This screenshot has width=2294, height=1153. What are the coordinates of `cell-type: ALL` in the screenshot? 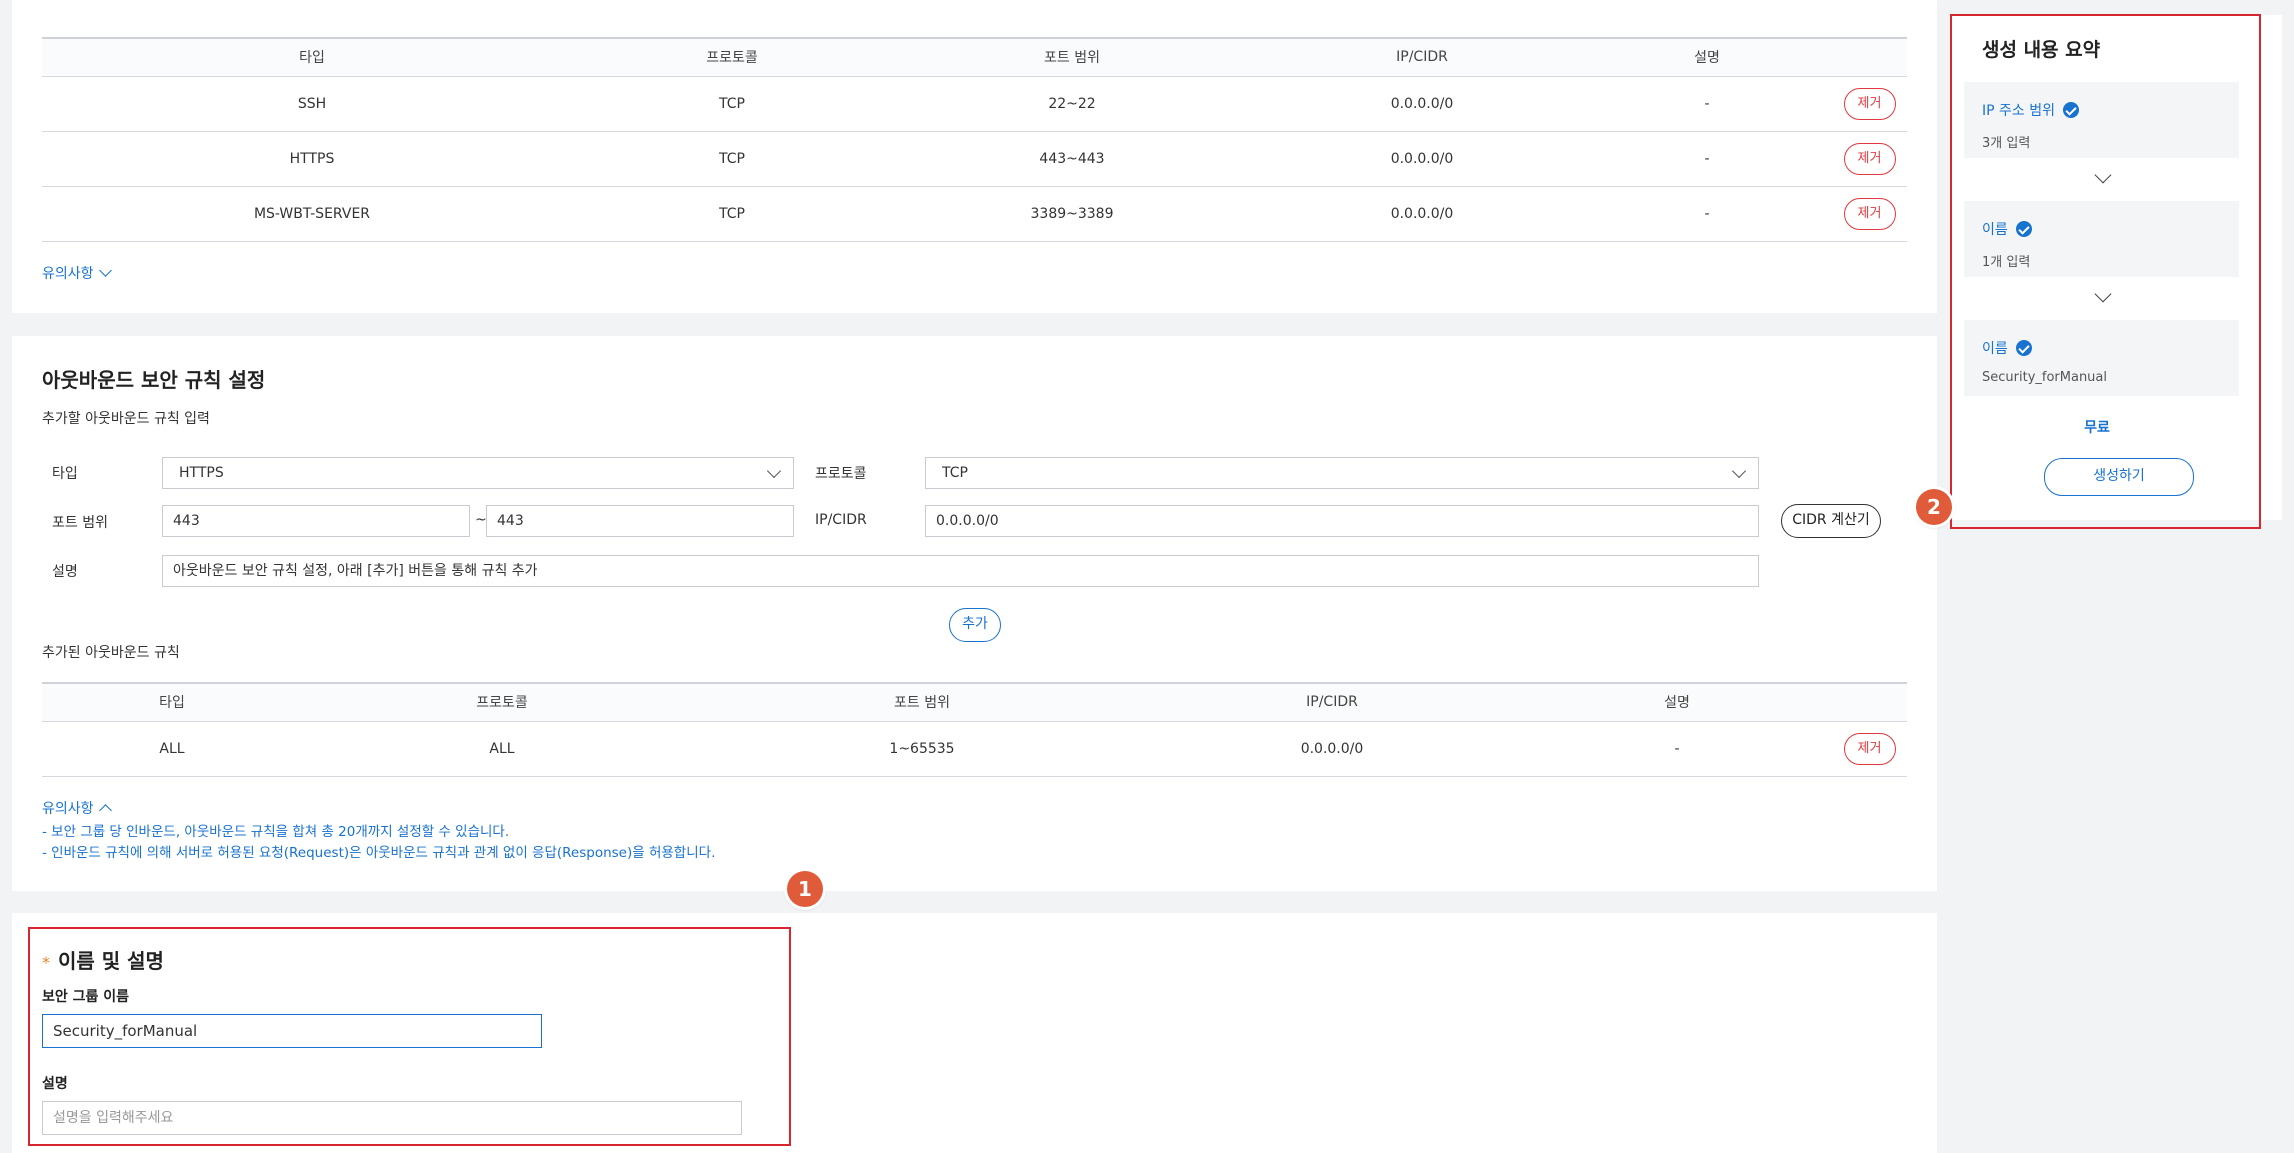 It's located at (172, 749).